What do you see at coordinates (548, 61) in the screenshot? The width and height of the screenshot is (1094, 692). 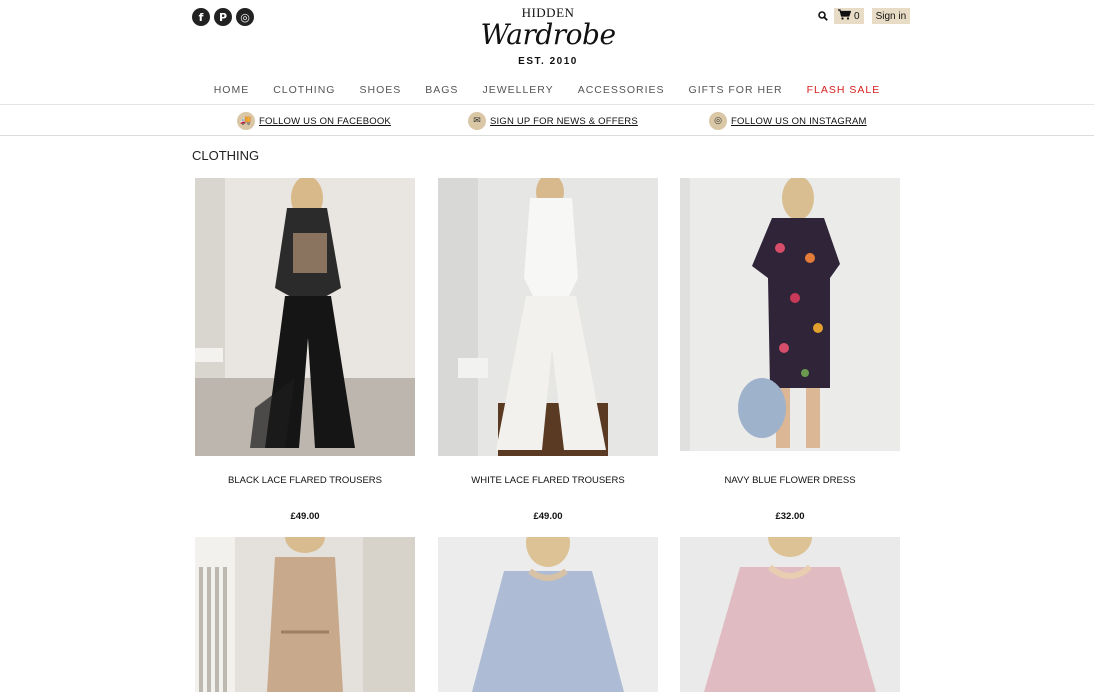 I see `logo-est-text: EST. 2010` at bounding box center [548, 61].